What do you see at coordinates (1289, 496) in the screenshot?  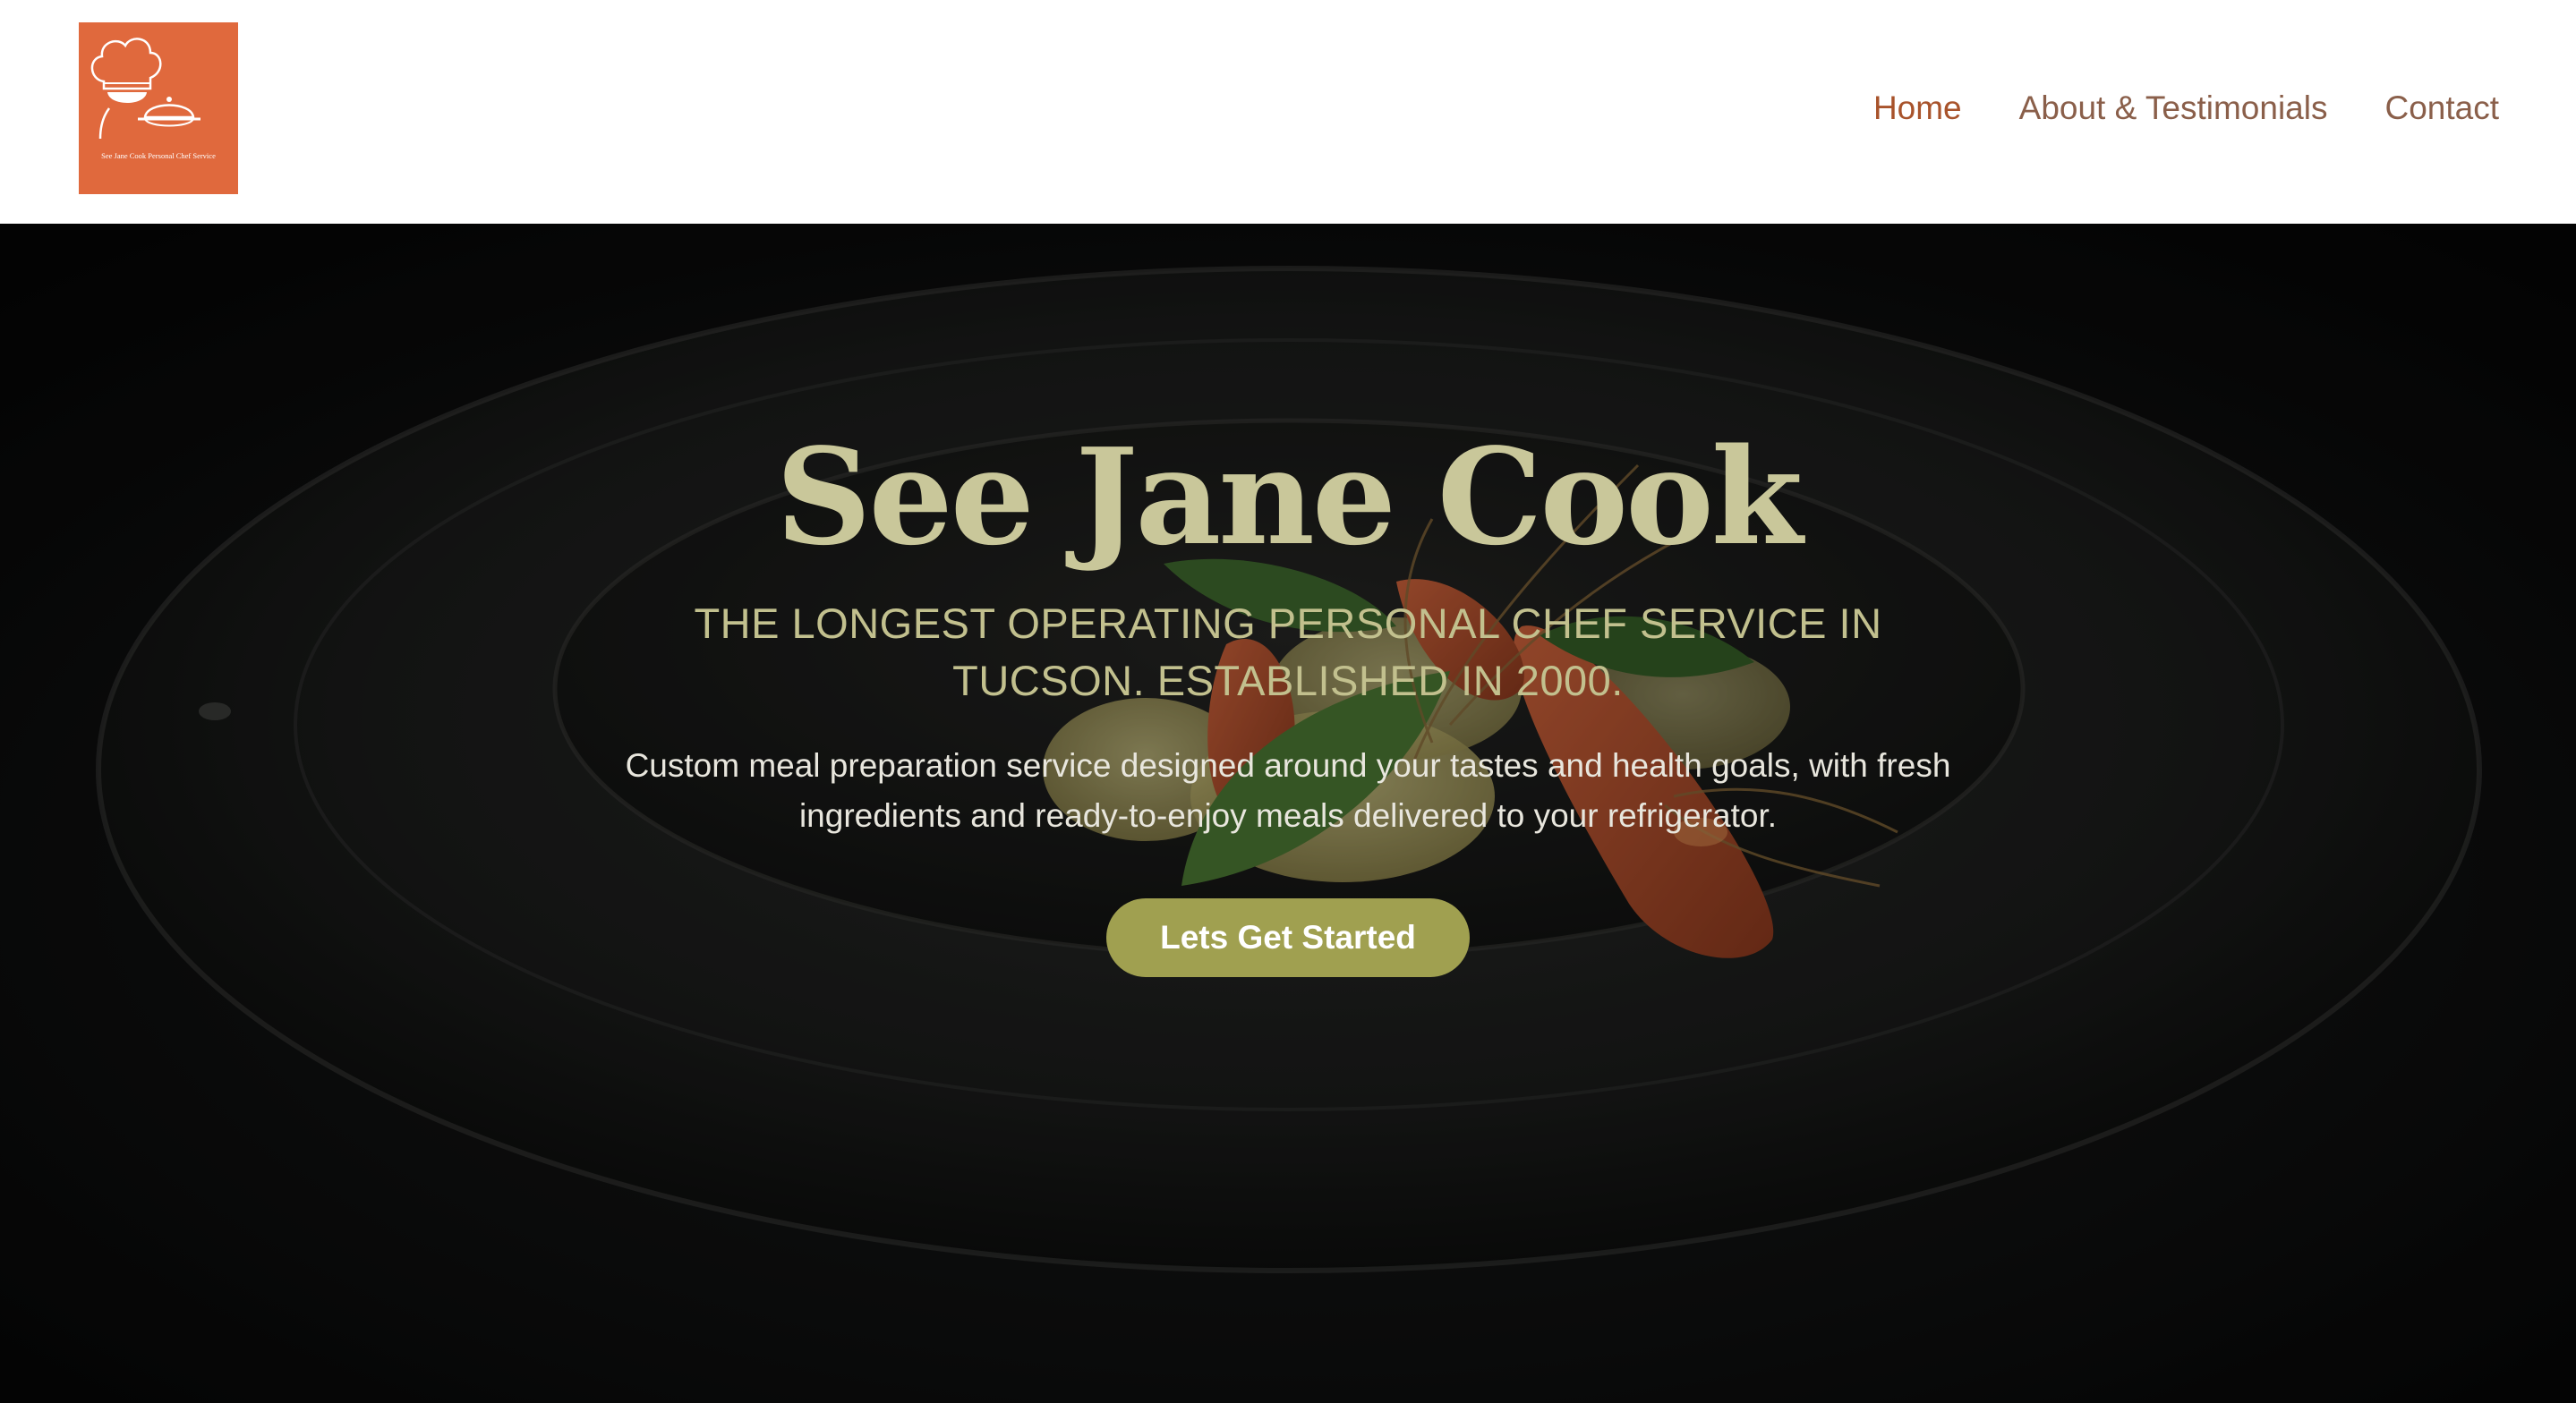 I see `hero-title: See Jane Cook` at bounding box center [1289, 496].